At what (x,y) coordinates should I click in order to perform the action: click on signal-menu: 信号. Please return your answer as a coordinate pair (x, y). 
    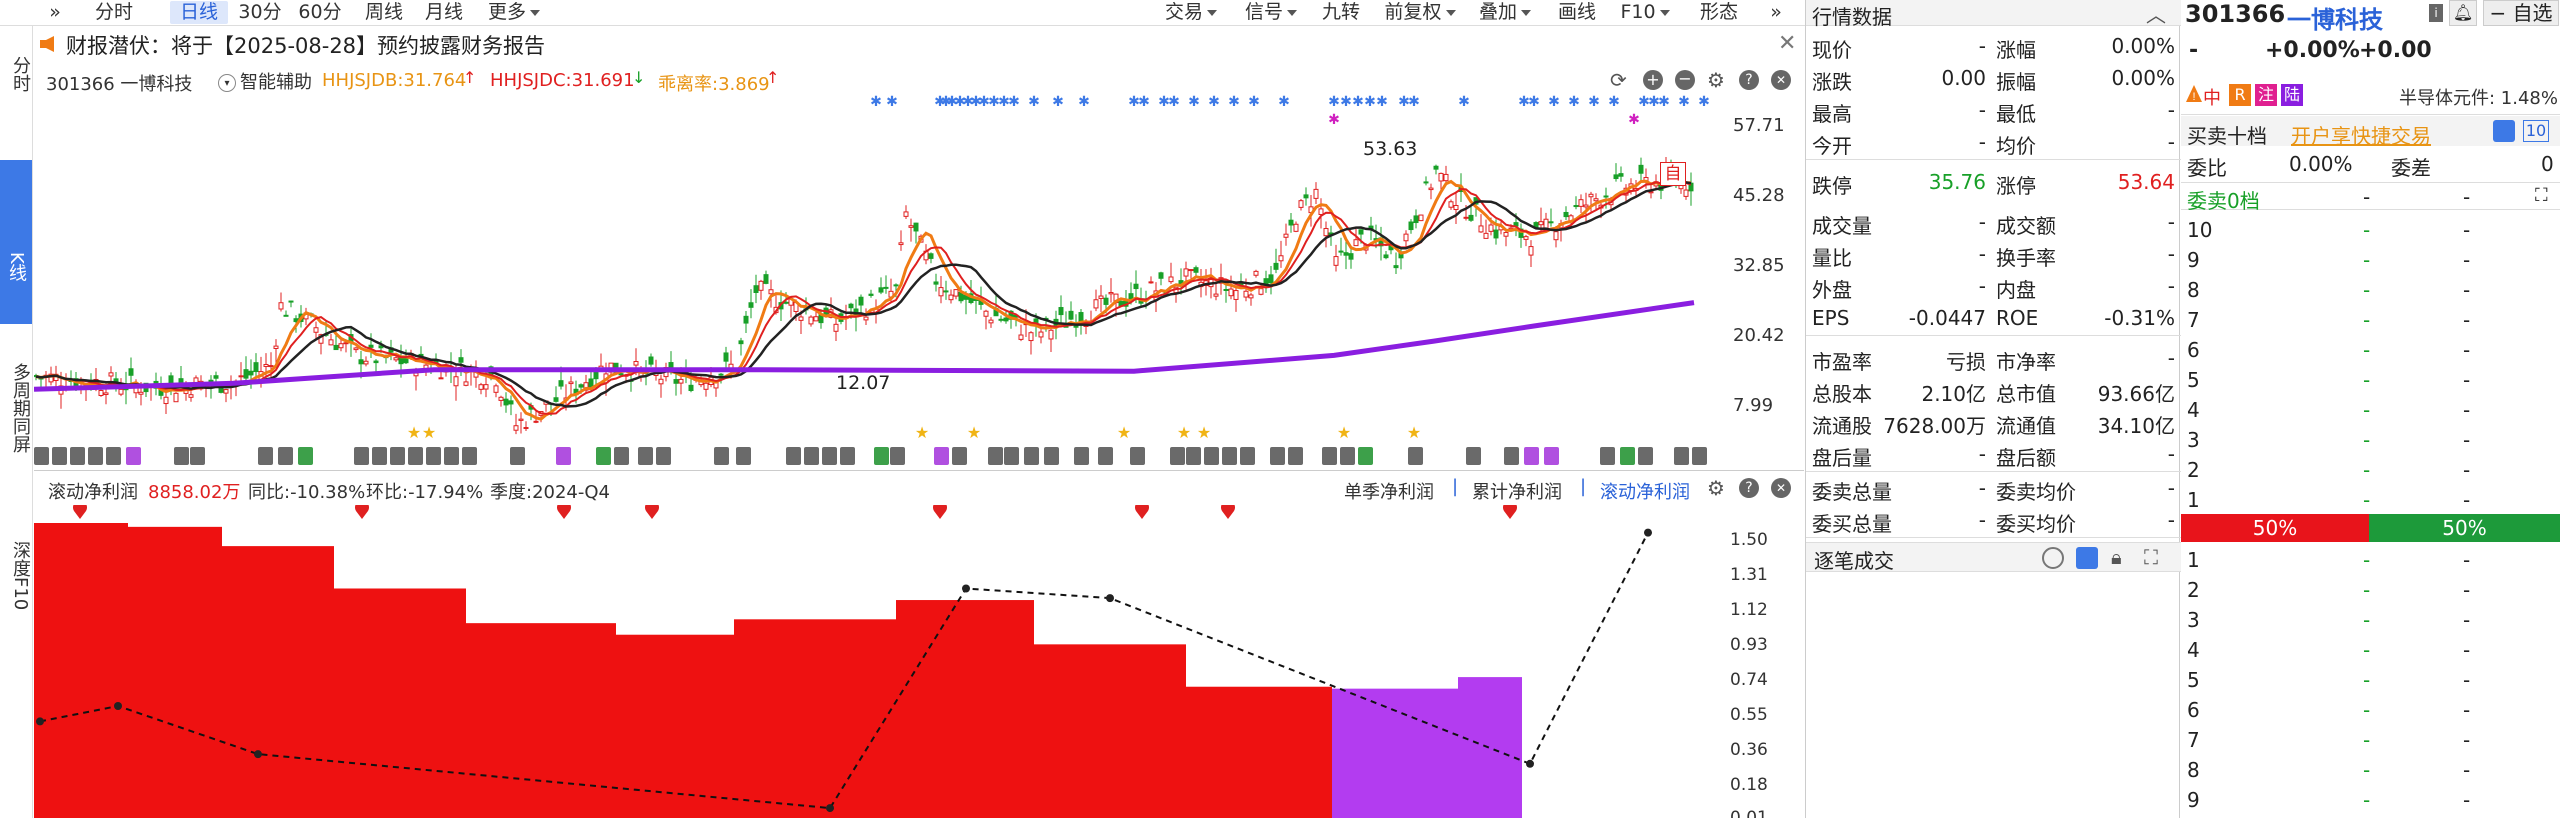
    Looking at the image, I should click on (1271, 12).